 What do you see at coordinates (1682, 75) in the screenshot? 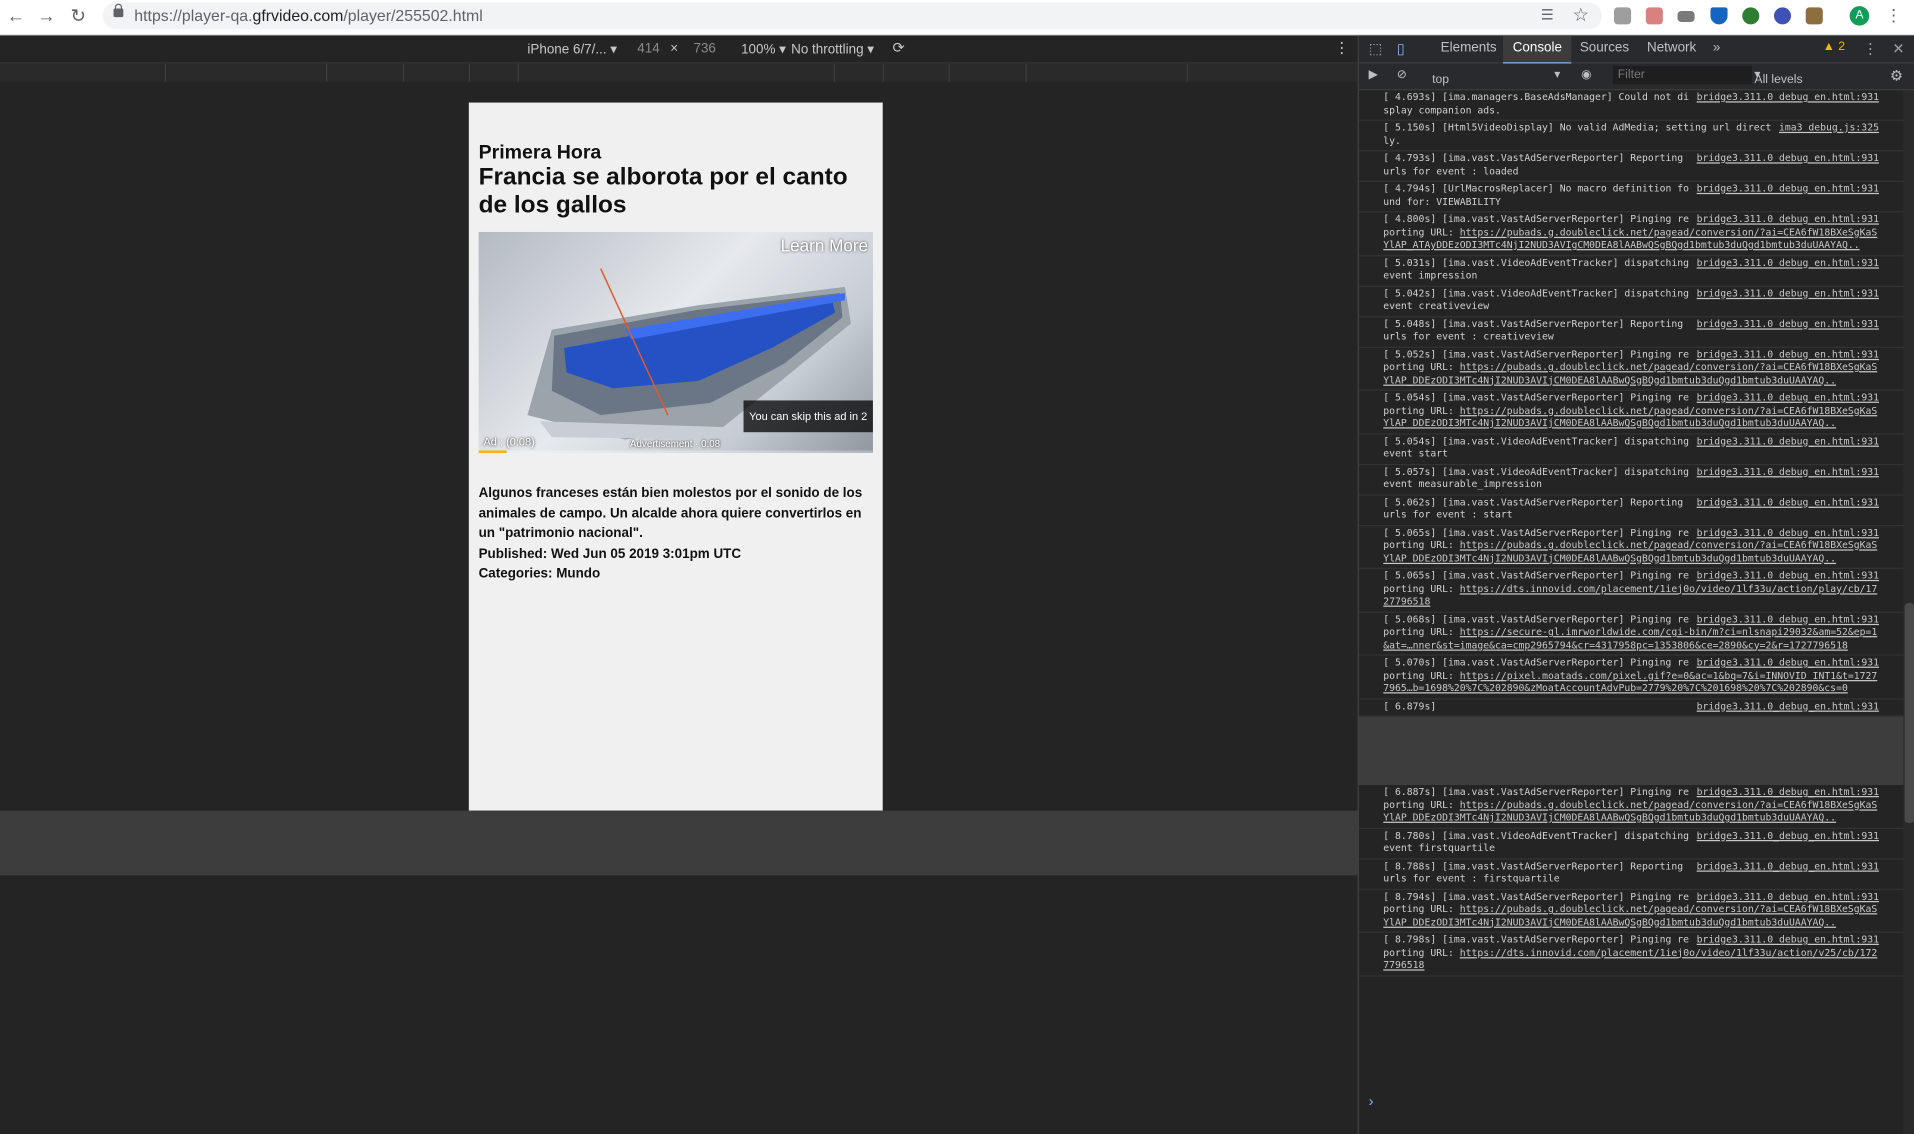
I see `console-filter-input: Filter` at bounding box center [1682, 75].